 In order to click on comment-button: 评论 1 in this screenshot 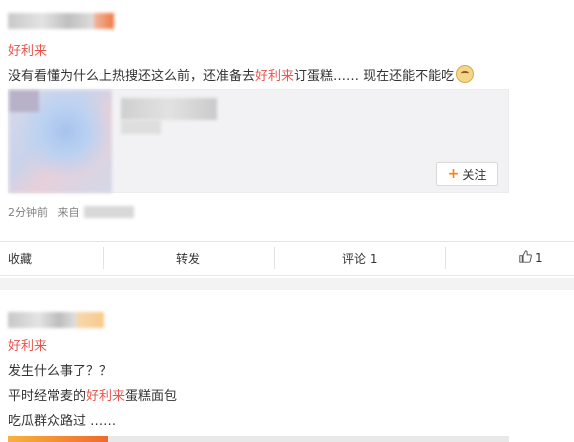, I will do `click(359, 258)`.